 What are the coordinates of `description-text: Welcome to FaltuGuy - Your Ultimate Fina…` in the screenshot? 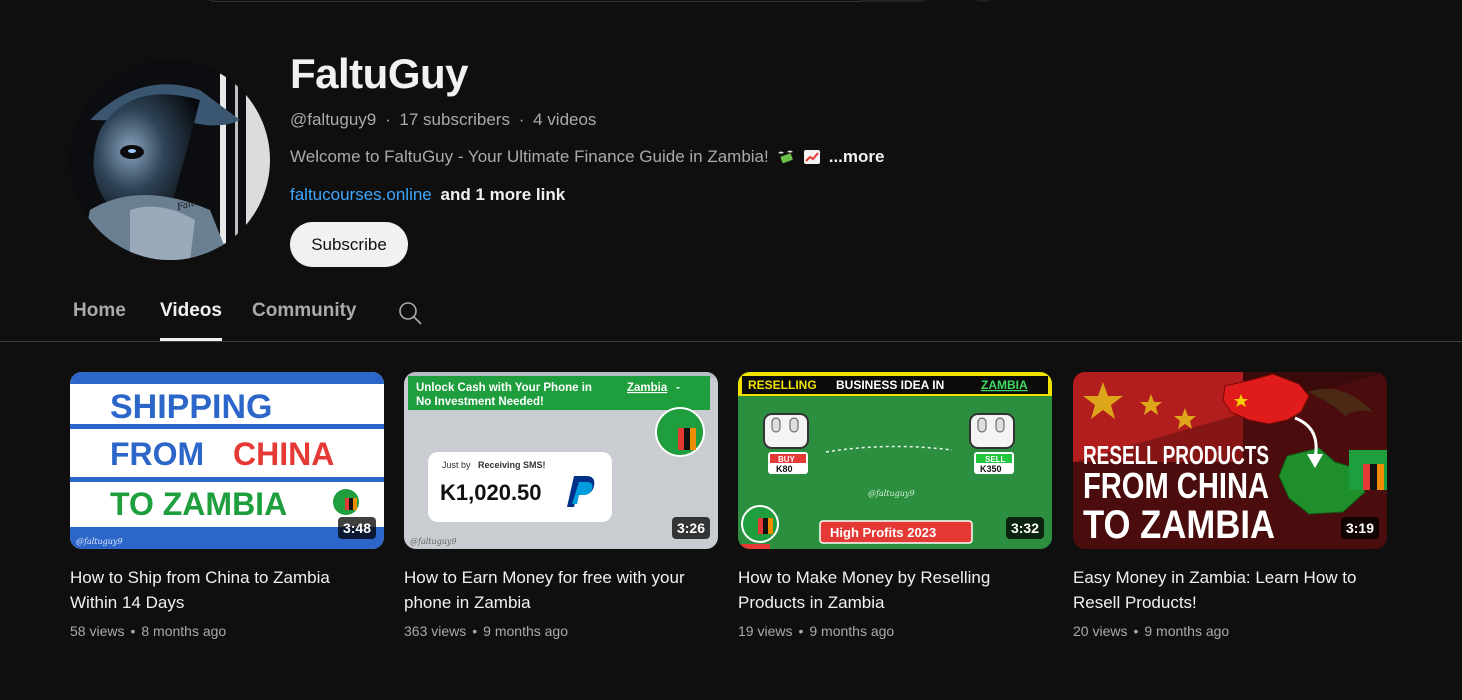 It's located at (529, 156).